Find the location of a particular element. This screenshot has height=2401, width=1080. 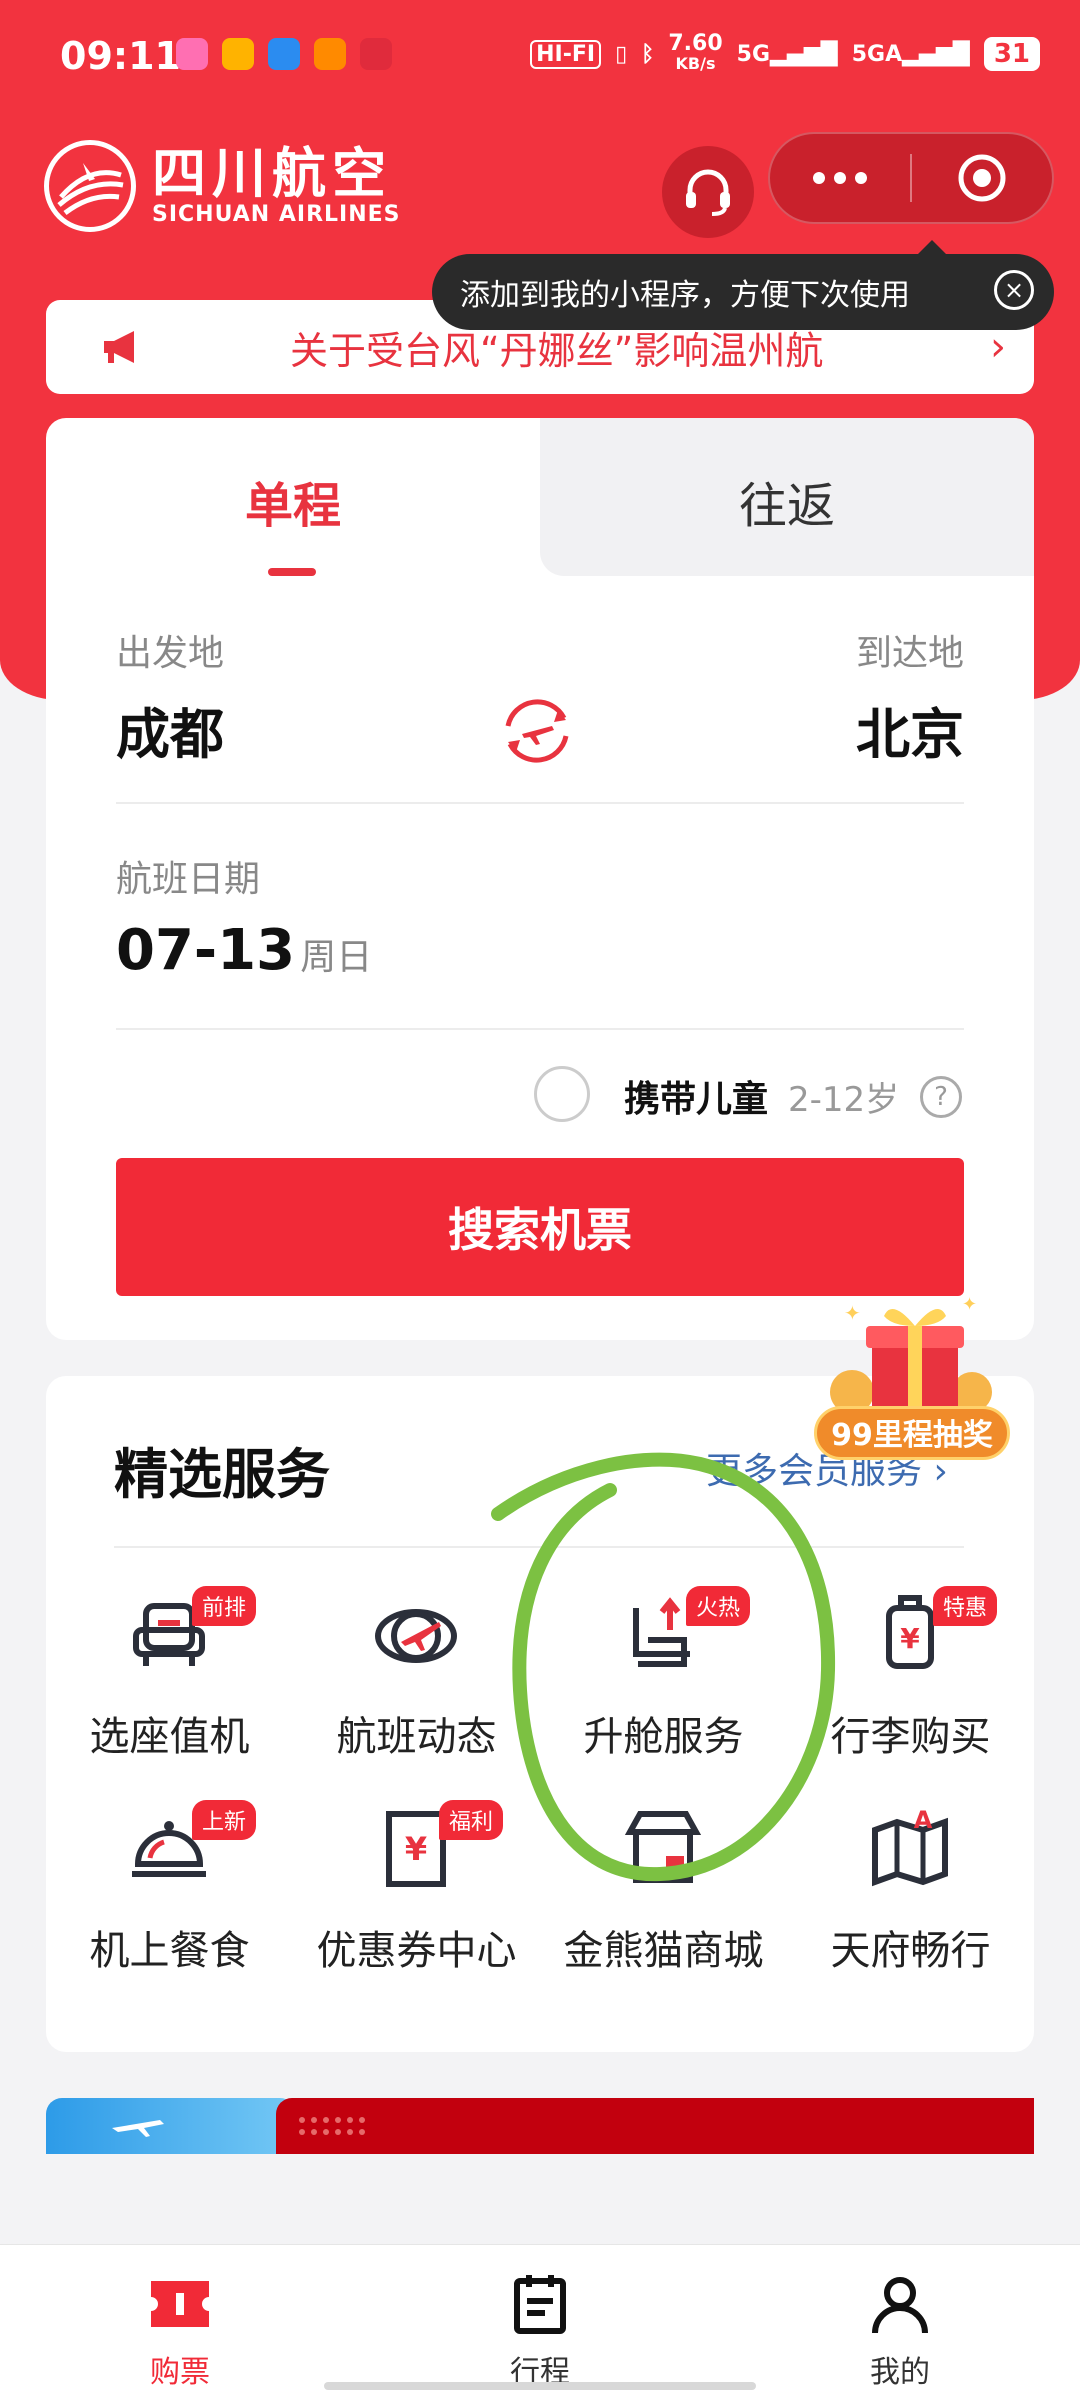

hifi-indicator: HI-FI is located at coordinates (566, 54).